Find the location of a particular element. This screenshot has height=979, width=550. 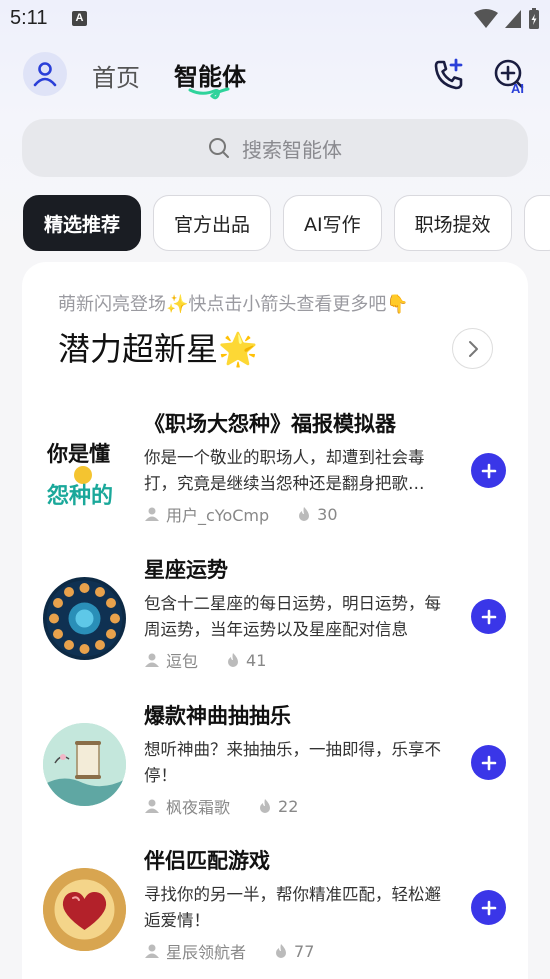

section-title: 潜力超新星🌟 is located at coordinates (158, 349).